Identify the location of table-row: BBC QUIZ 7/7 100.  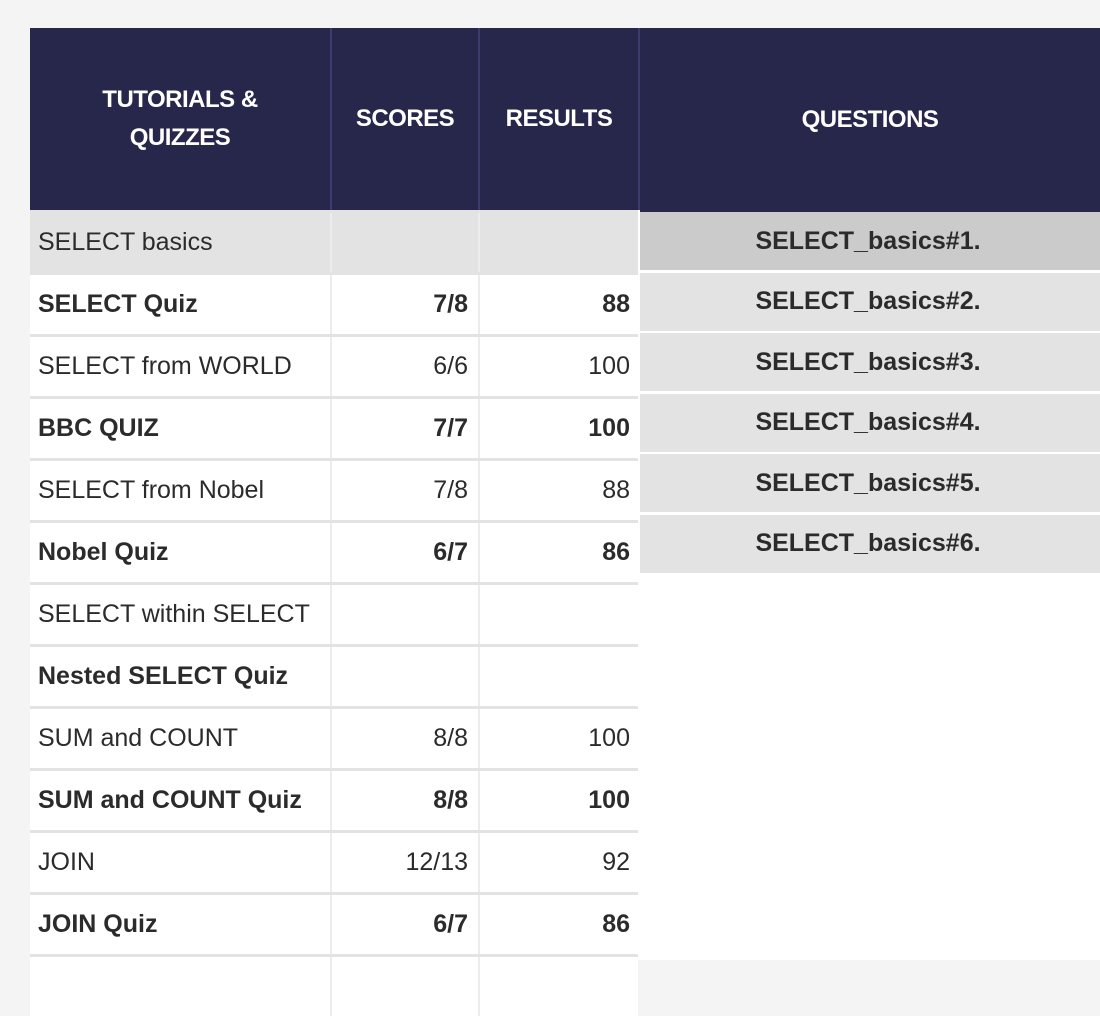
(334, 427).